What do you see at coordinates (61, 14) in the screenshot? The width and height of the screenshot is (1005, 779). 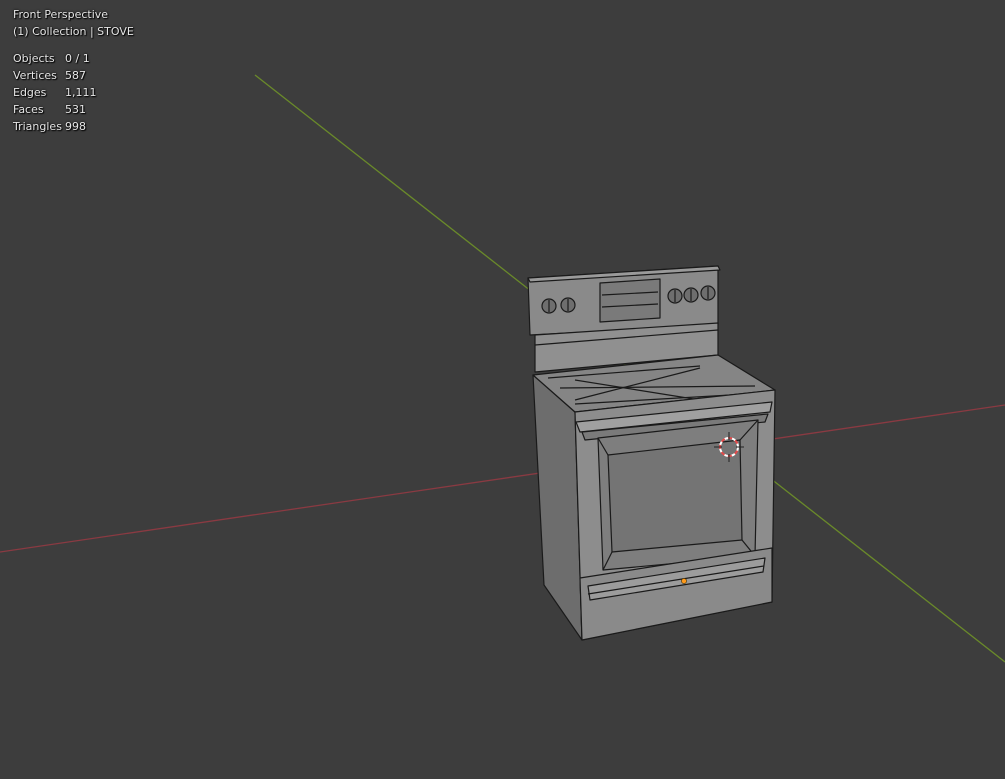 I see `view-name: Front Perspective` at bounding box center [61, 14].